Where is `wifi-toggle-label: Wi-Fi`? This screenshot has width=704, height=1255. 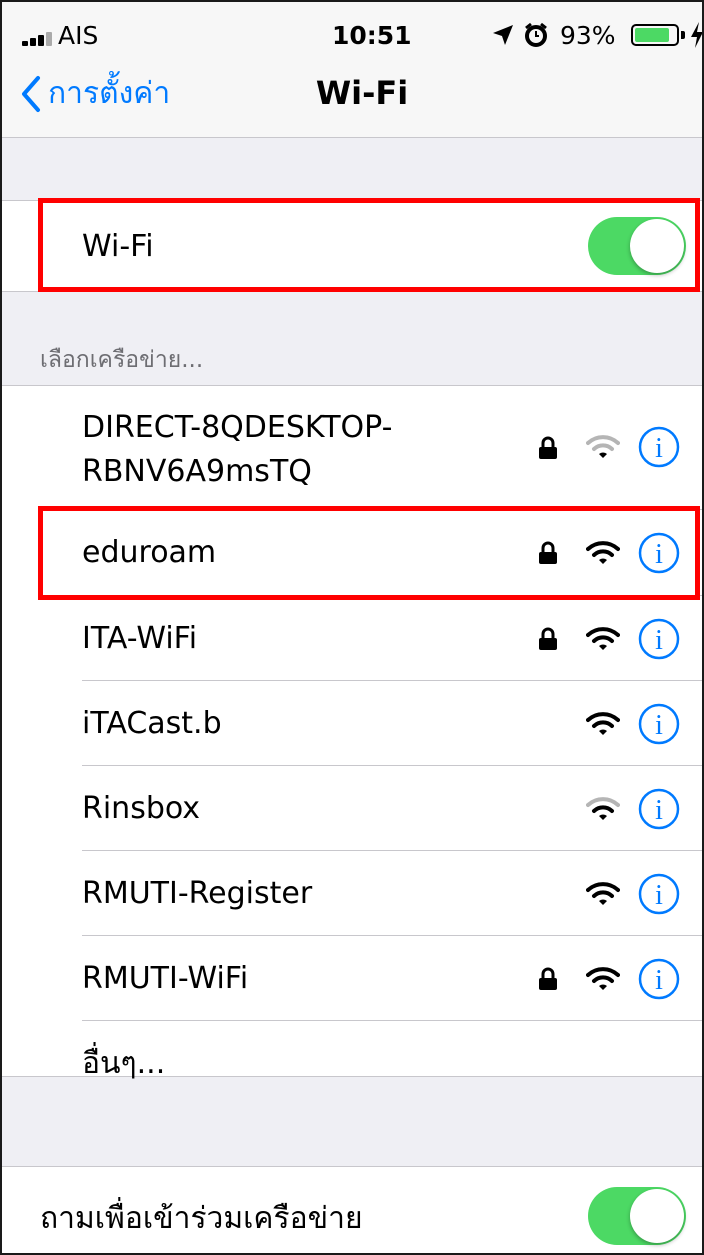
wifi-toggle-label: Wi-Fi is located at coordinates (118, 246).